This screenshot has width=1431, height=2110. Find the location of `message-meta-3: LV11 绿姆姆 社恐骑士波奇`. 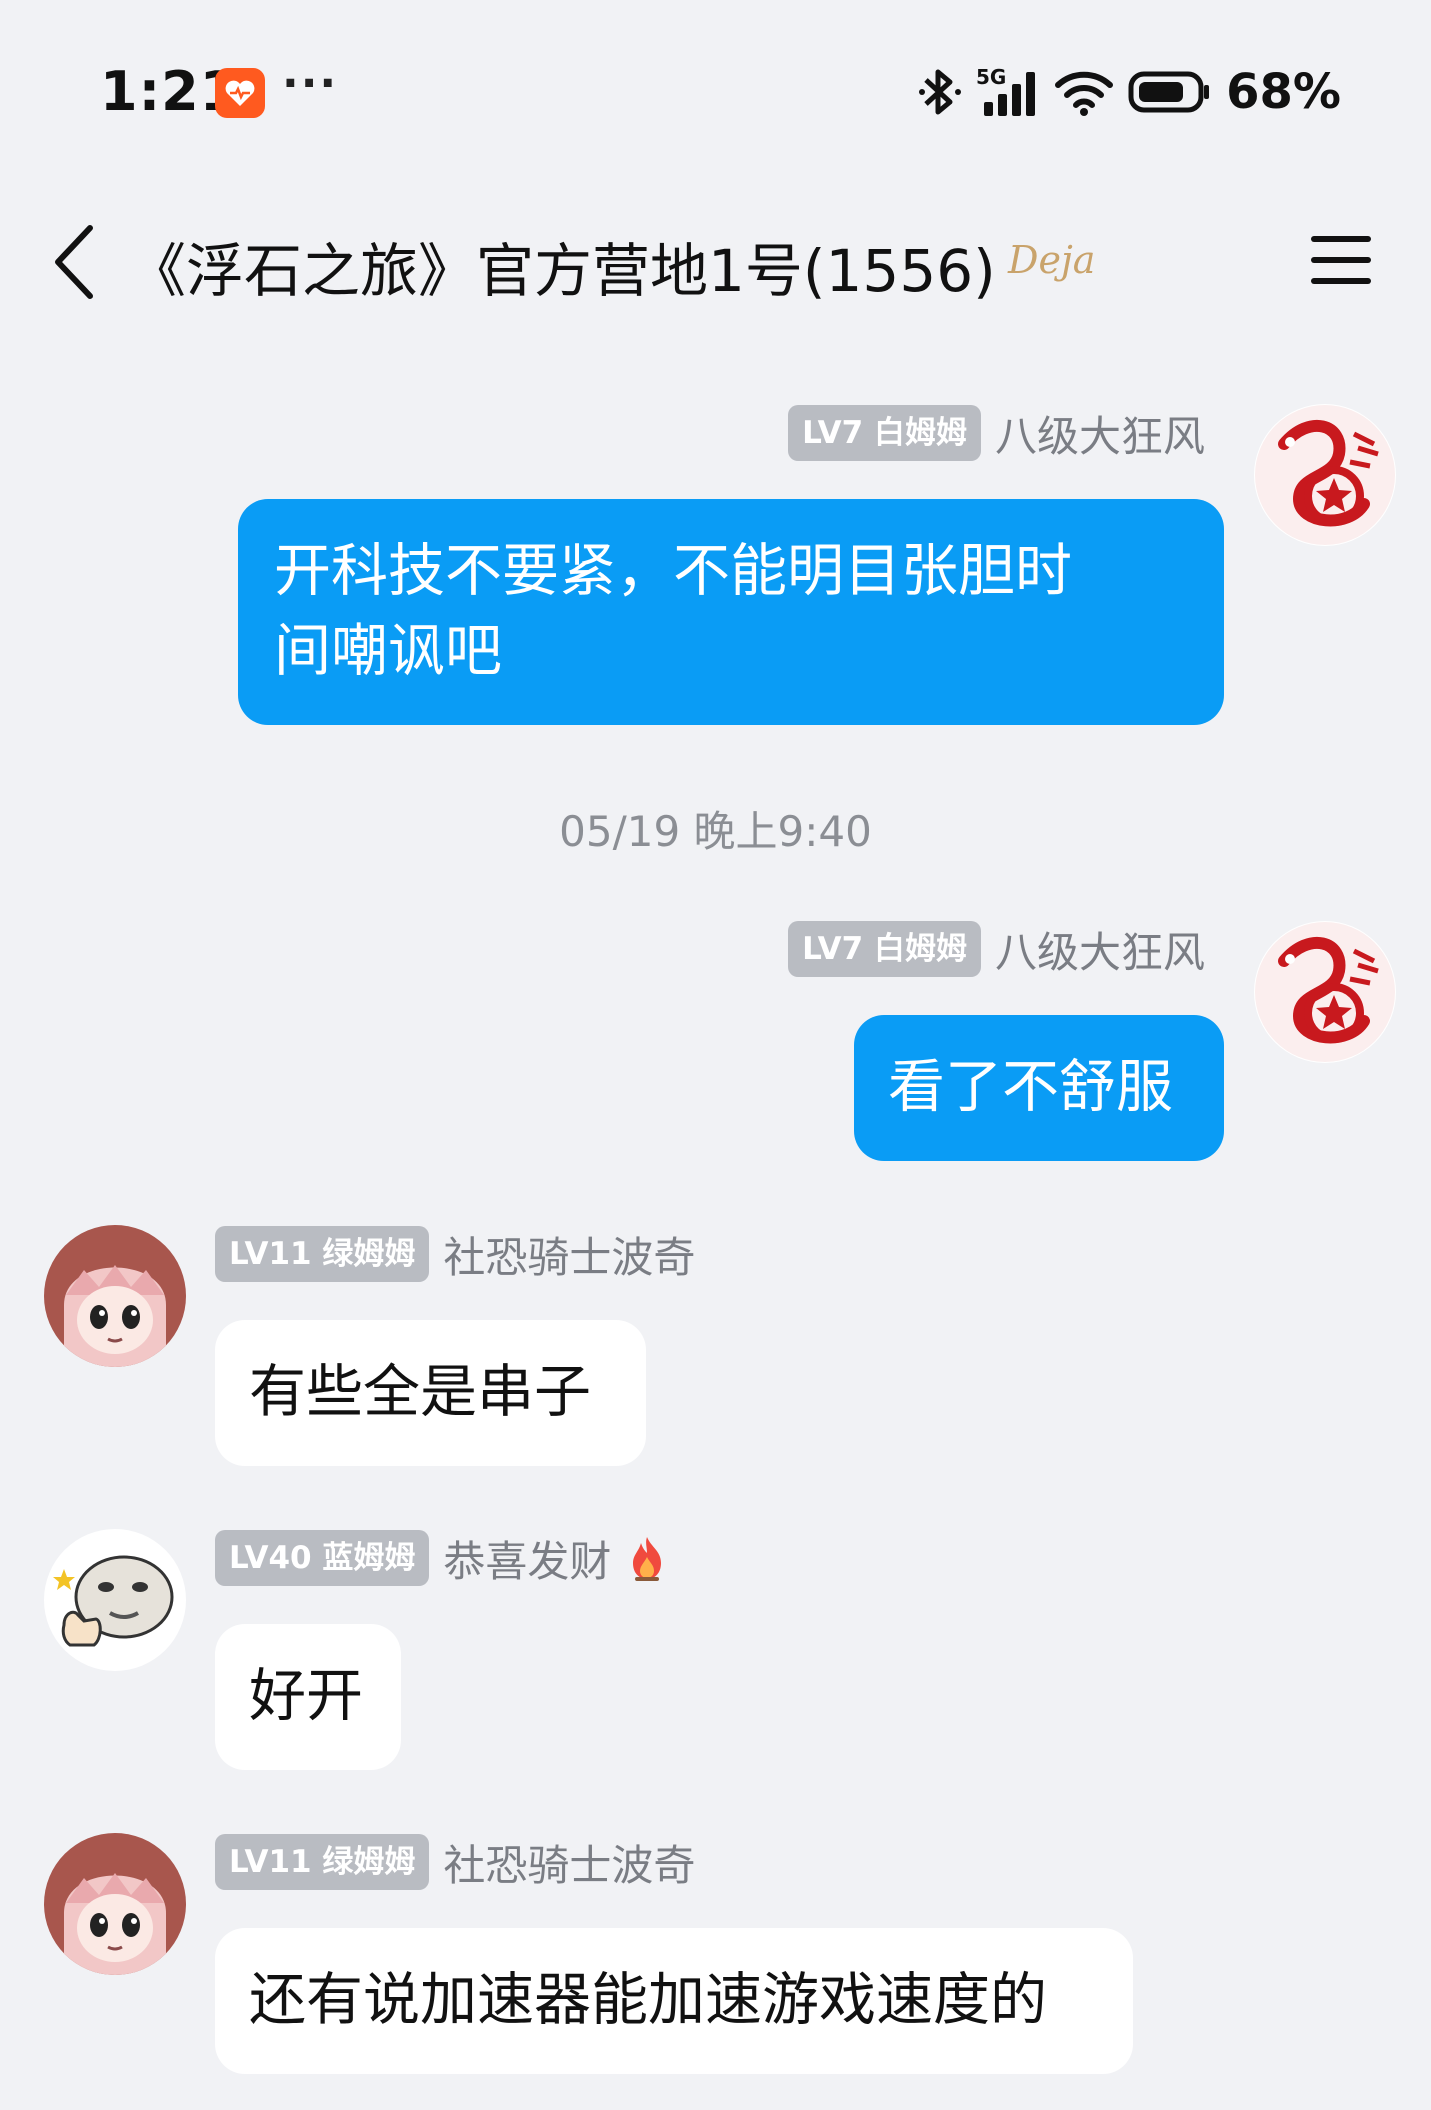

message-meta-3: LV11 绿姆姆 社恐骑士波奇 is located at coordinates (455, 1254).